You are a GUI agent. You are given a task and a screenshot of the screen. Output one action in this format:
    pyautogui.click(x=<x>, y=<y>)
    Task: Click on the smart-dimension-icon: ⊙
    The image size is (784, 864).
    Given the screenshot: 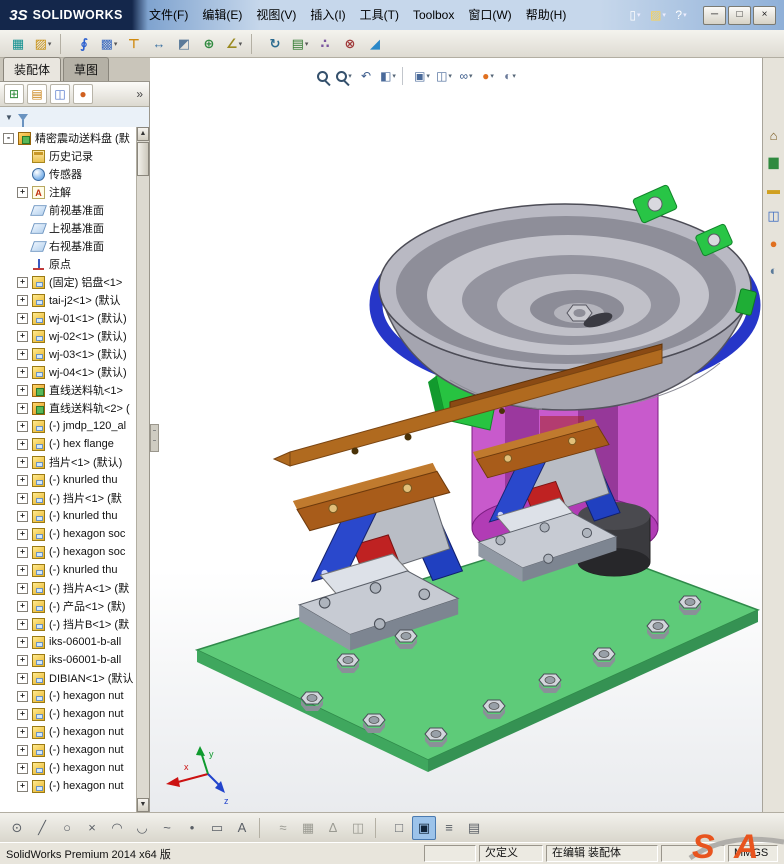 What is the action you would take?
    pyautogui.click(x=17, y=828)
    